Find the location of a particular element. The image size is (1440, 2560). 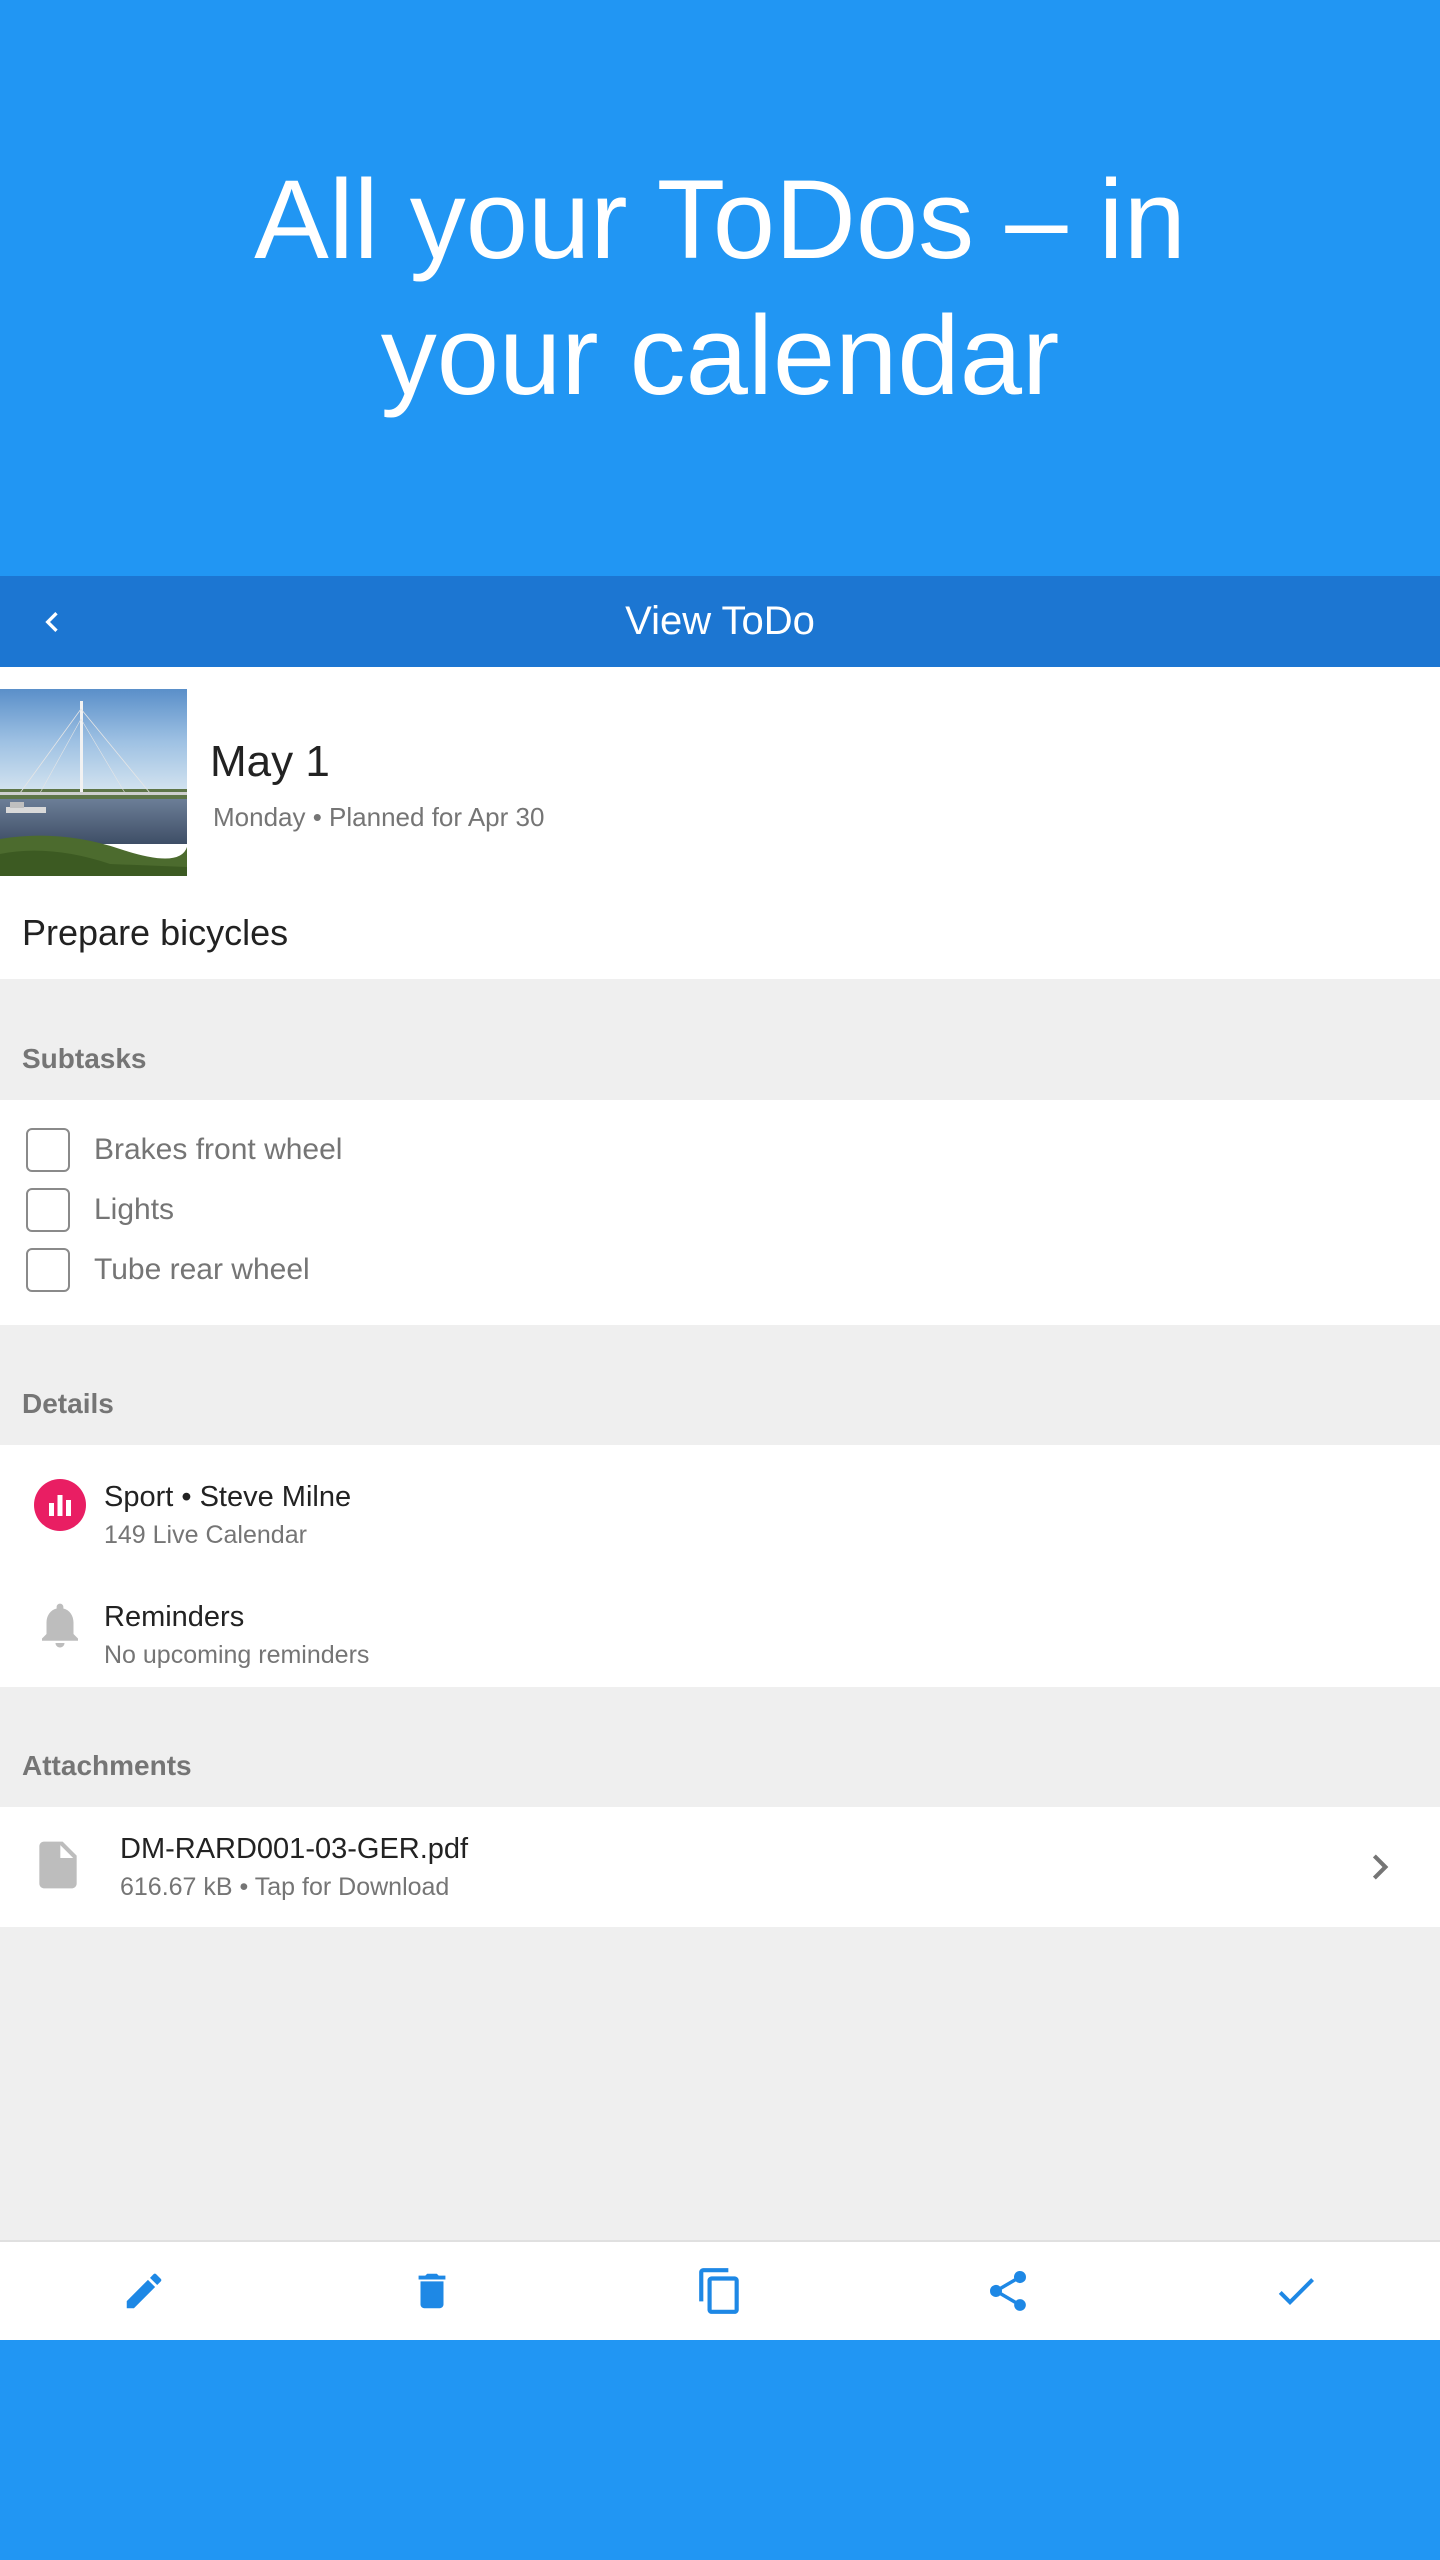

check-icon is located at coordinates (1296, 2291).